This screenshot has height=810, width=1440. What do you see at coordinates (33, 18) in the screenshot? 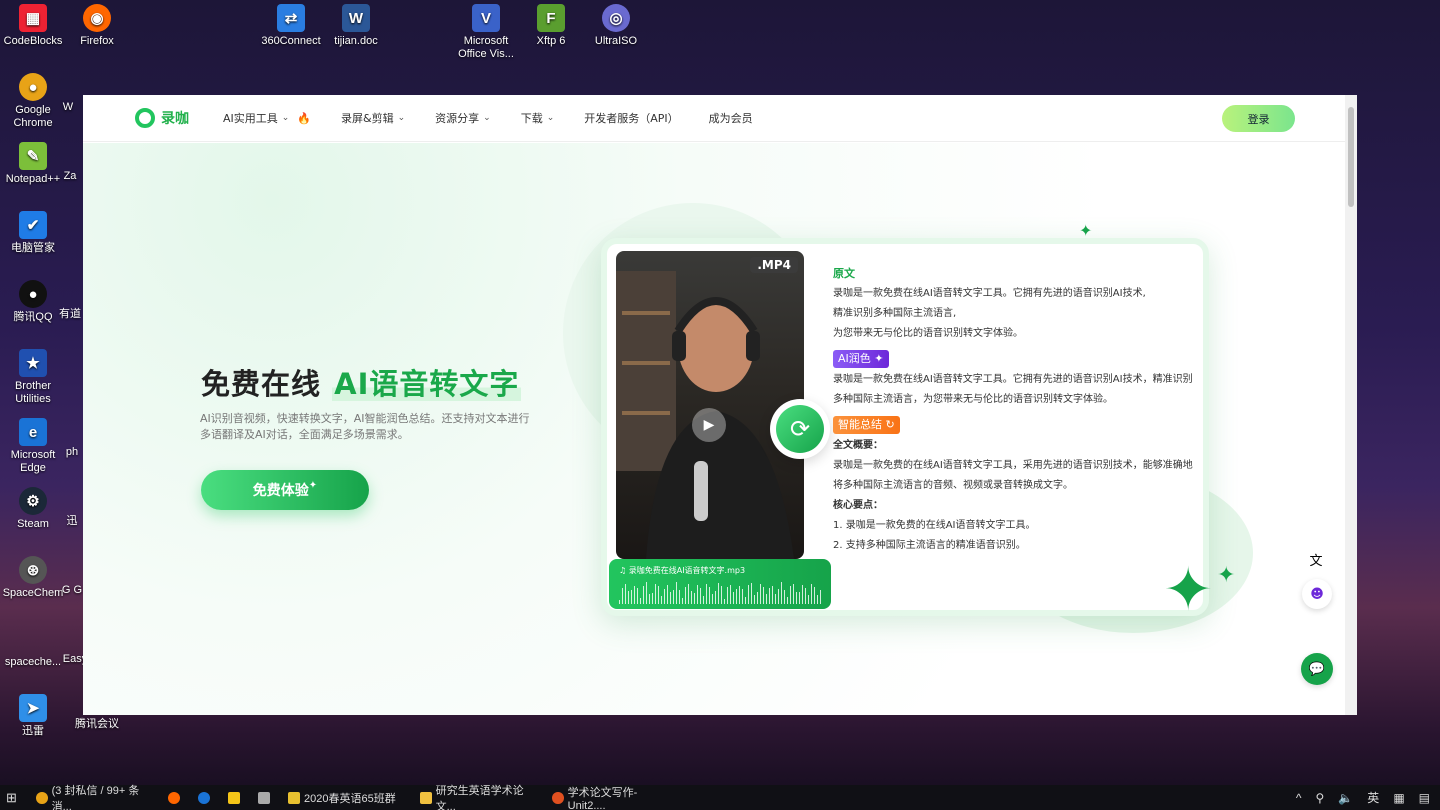
I see `codeblocks-icon: ▦` at bounding box center [33, 18].